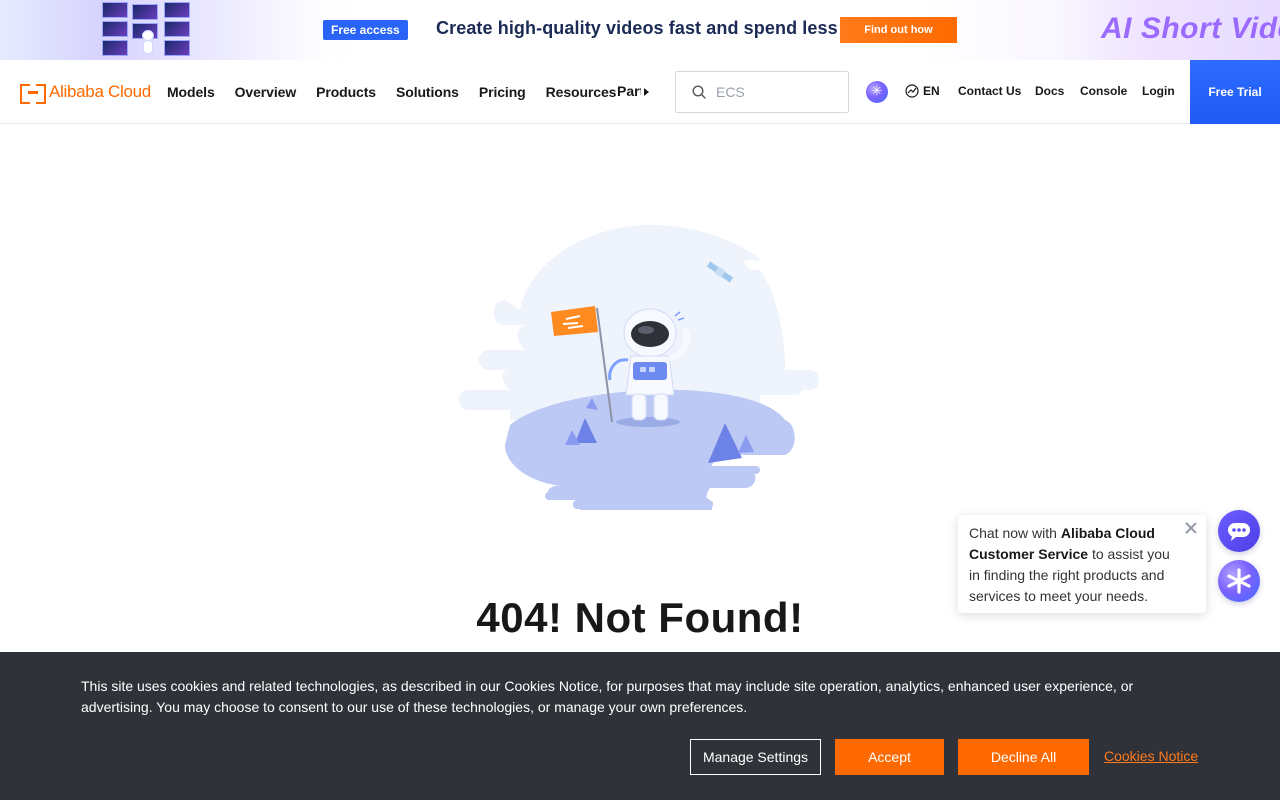 This screenshot has width=1280, height=800. I want to click on chat-prompt-prefix: Chat now with, so click(1015, 533).